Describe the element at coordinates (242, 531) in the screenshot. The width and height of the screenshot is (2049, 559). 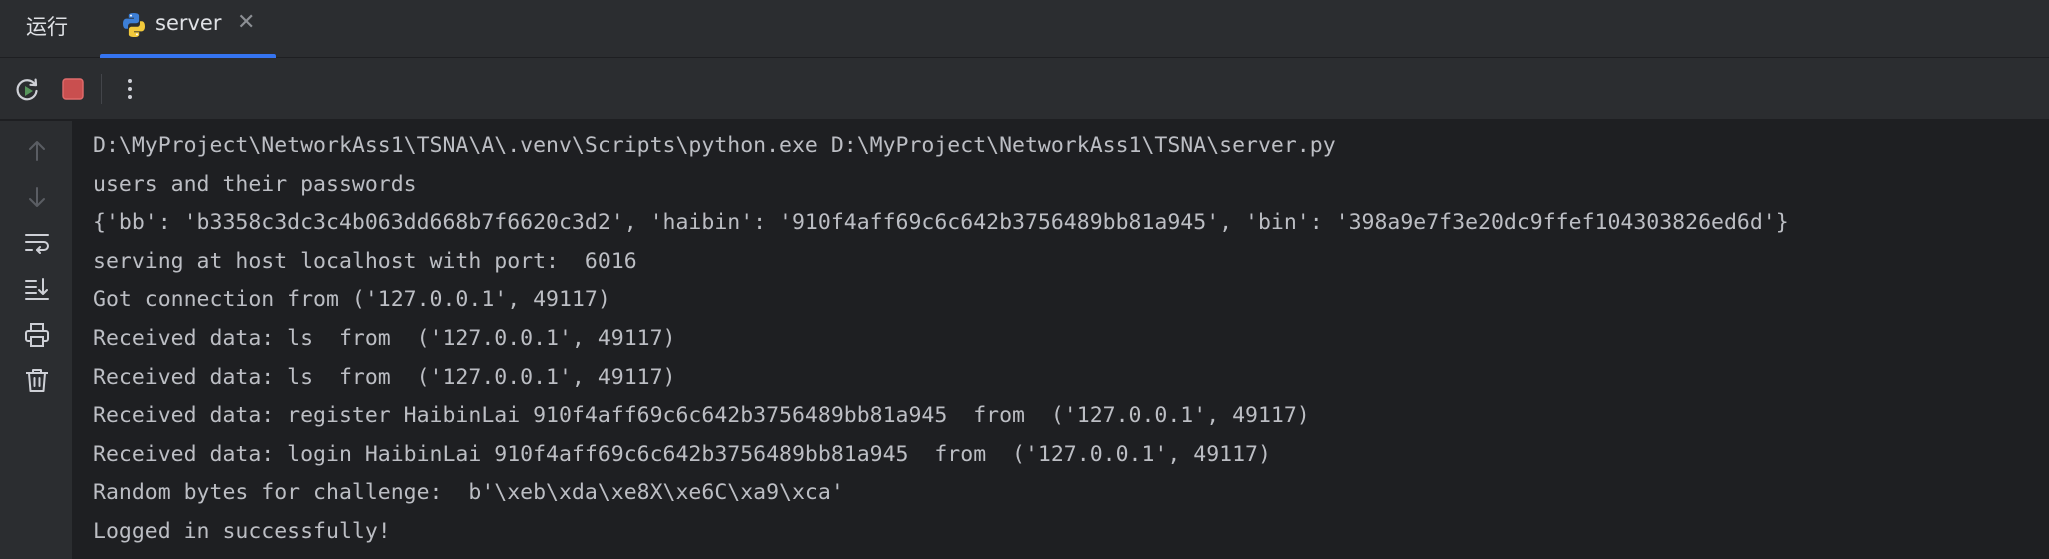
I see `console-line: Logged in successfully!` at that location.